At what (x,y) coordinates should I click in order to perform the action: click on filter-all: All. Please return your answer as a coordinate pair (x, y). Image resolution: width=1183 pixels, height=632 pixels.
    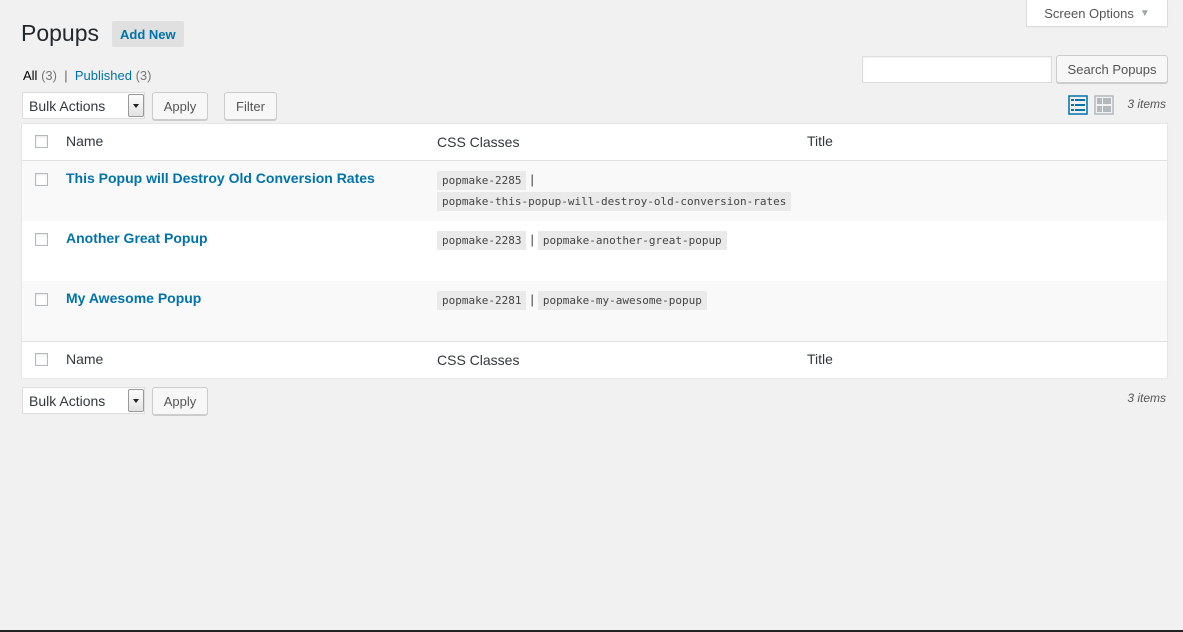
    Looking at the image, I should click on (30, 75).